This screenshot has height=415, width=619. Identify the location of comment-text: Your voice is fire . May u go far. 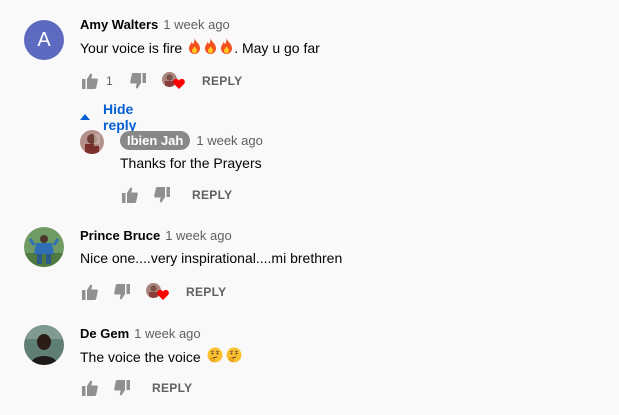
(200, 48).